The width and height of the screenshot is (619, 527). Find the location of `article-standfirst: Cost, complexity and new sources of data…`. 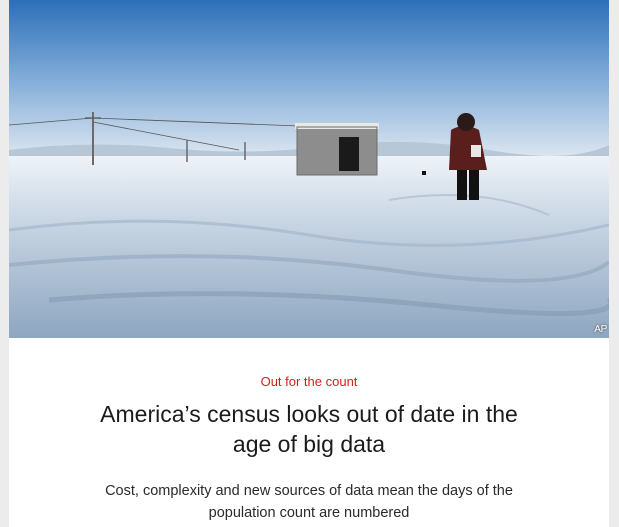

article-standfirst: Cost, complexity and new sources of data… is located at coordinates (309, 502).